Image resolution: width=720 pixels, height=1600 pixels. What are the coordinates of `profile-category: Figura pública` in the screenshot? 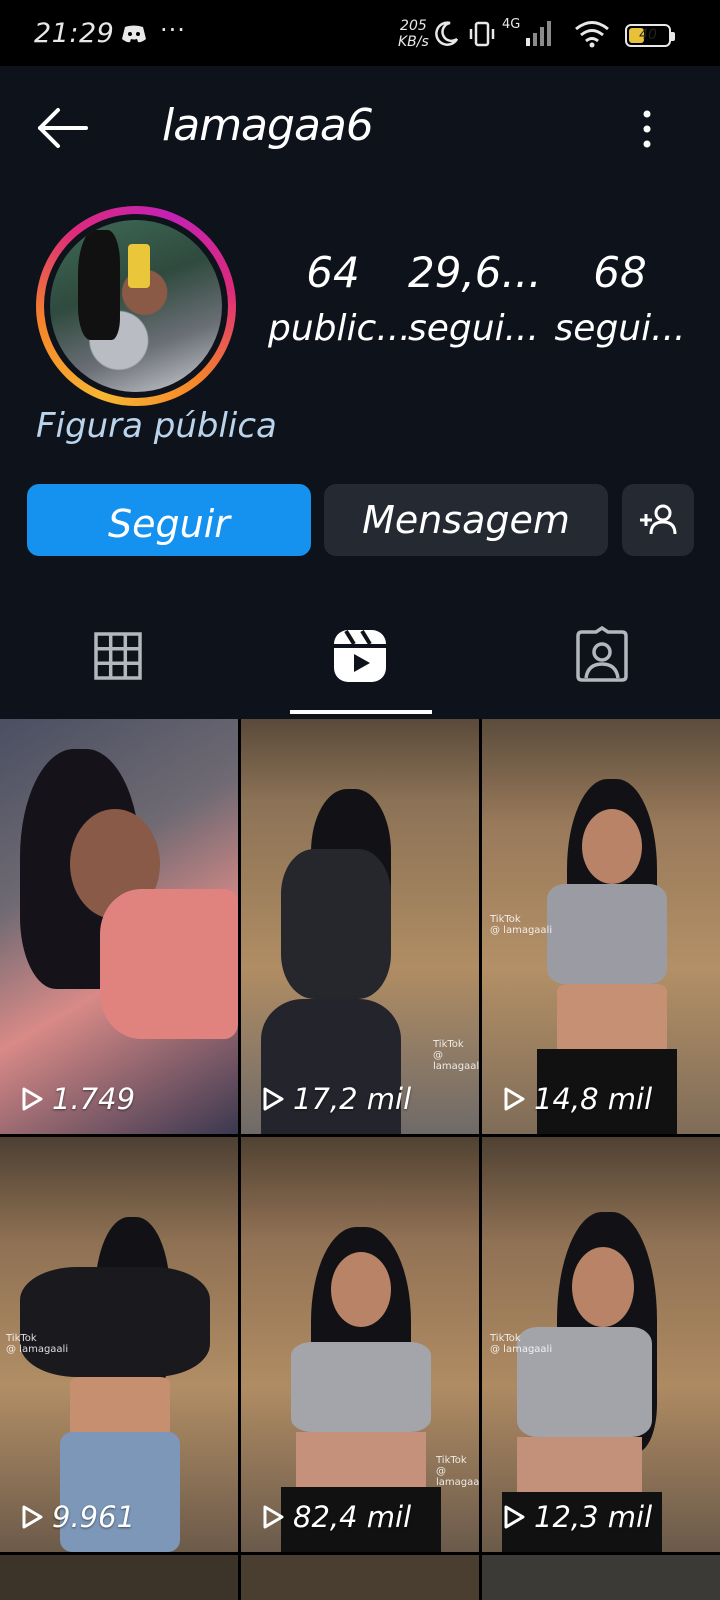 It's located at (156, 426).